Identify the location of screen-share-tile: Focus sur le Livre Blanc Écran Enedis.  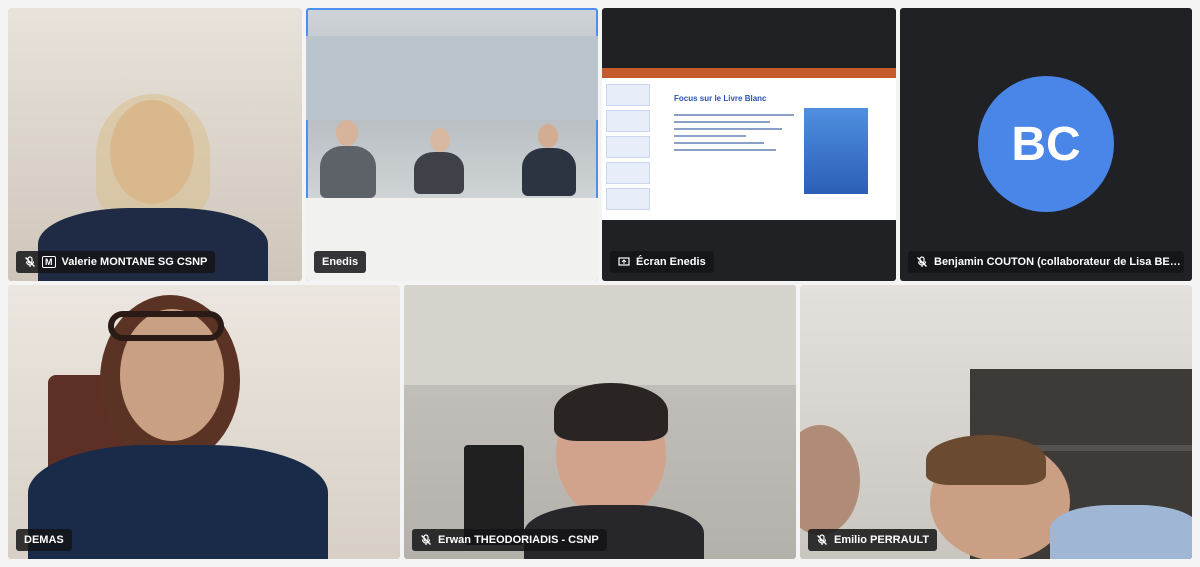
(749, 144).